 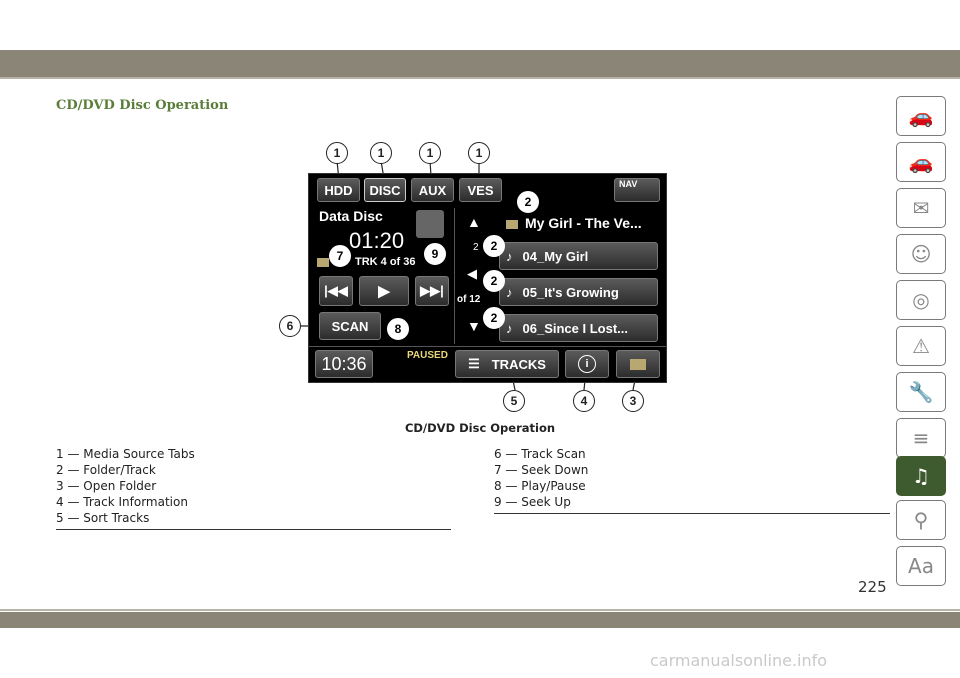 I want to click on callout-1d: 1, so click(x=479, y=153).